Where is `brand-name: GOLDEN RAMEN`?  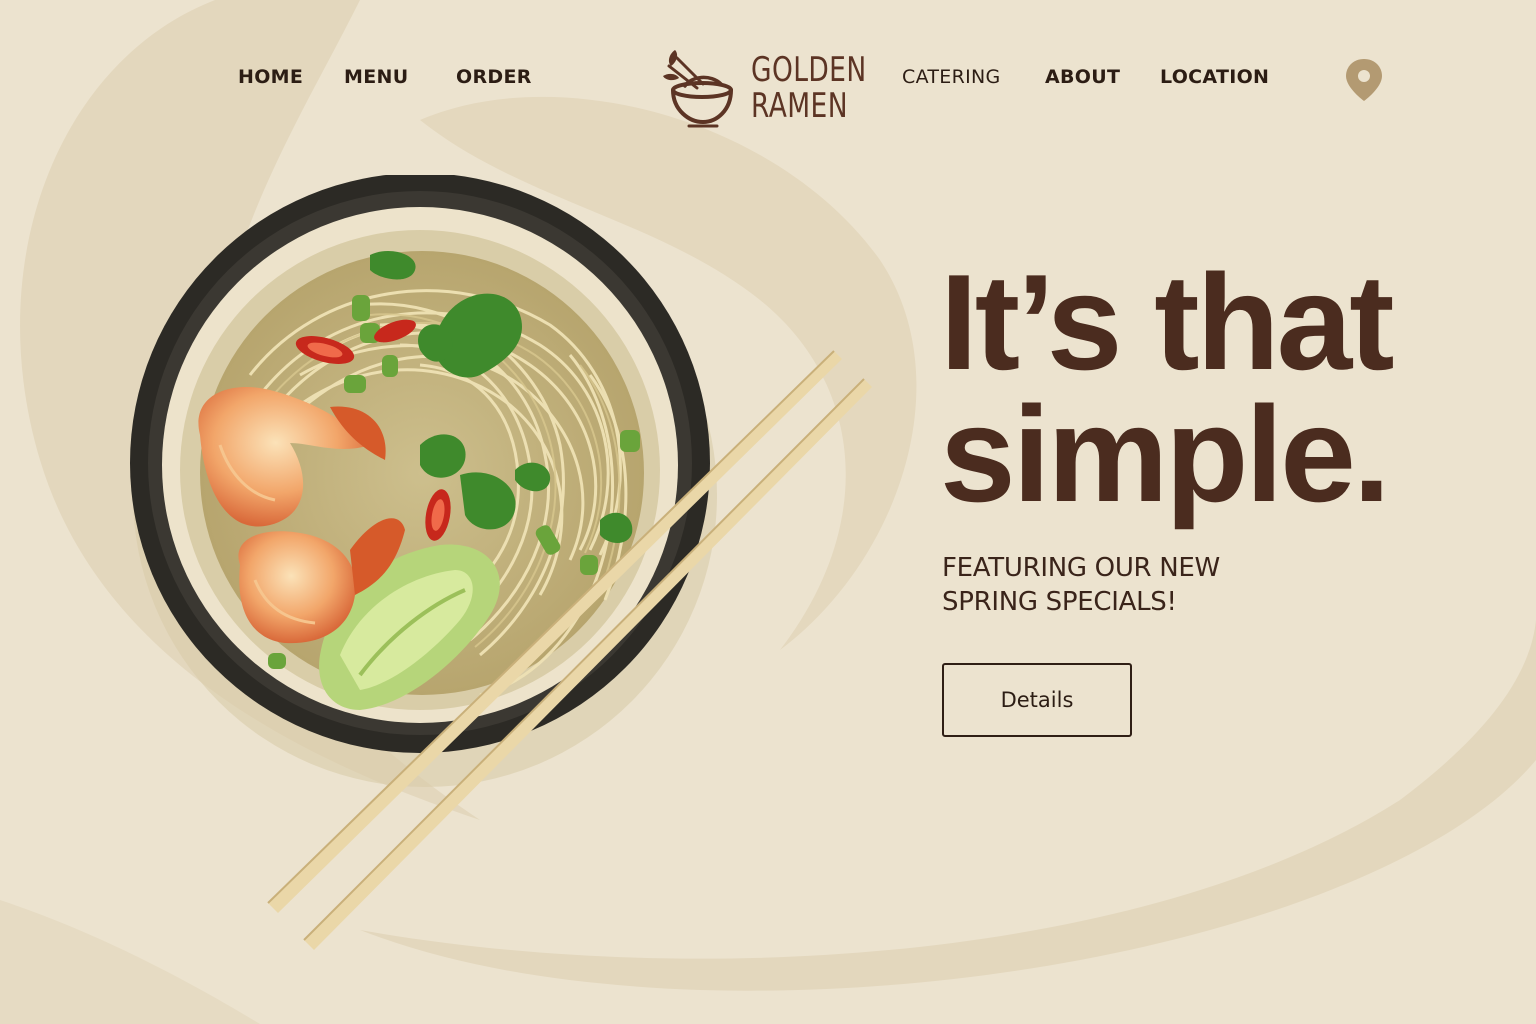 brand-name: GOLDEN RAMEN is located at coordinates (809, 88).